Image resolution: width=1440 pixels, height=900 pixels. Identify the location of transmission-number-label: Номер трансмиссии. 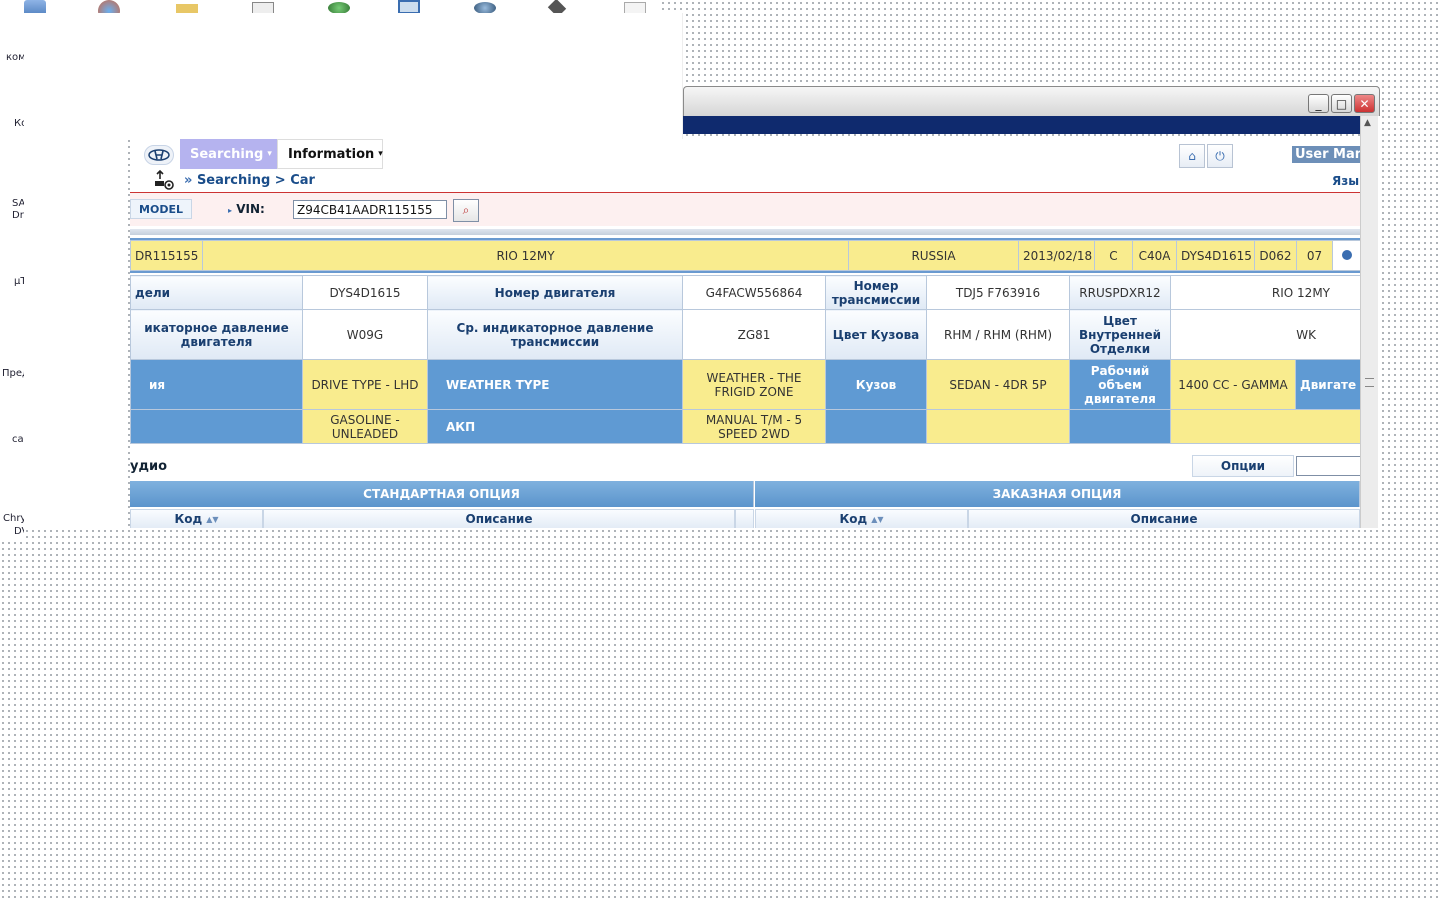
(876, 292).